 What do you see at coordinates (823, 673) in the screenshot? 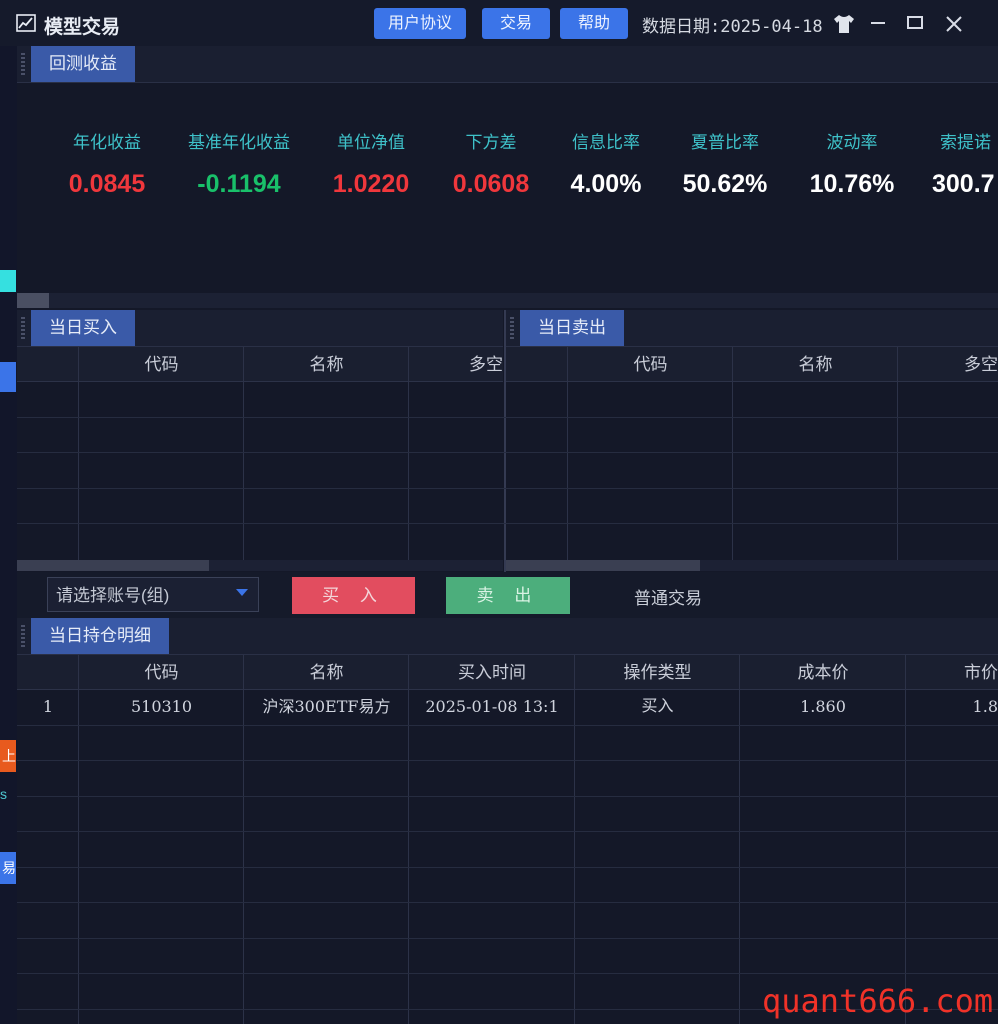
I see `pos-col-cost: 成本价` at bounding box center [823, 673].